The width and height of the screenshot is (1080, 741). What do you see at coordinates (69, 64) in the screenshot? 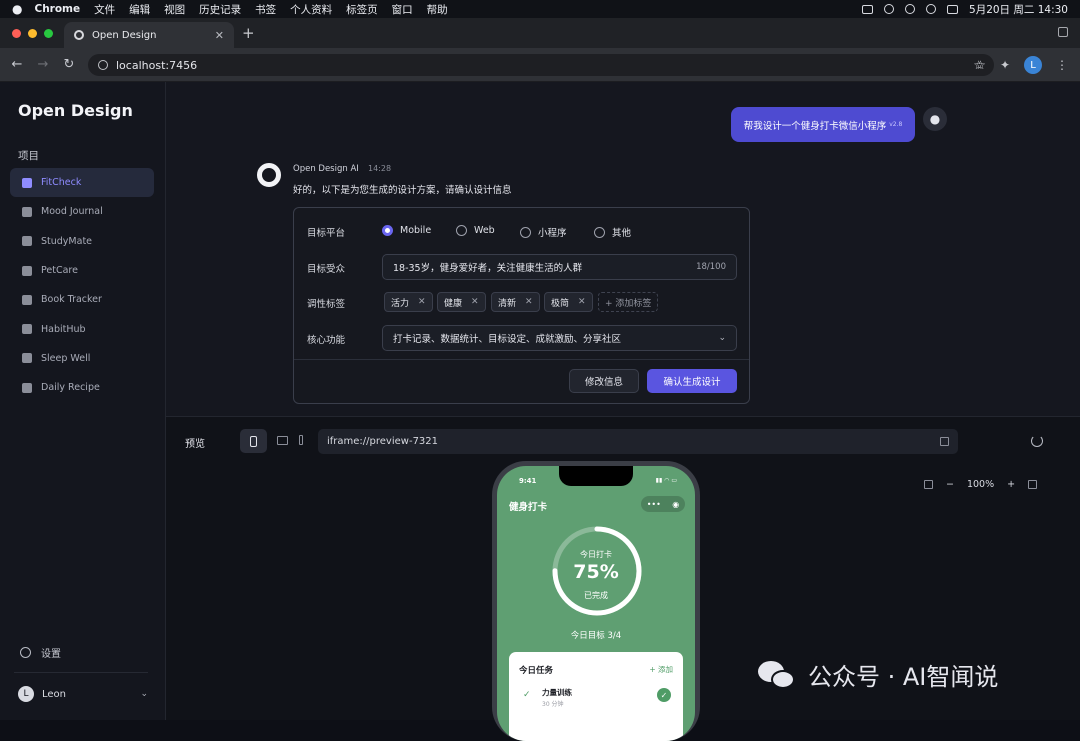
I see `reload-icon: ↻` at bounding box center [69, 64].